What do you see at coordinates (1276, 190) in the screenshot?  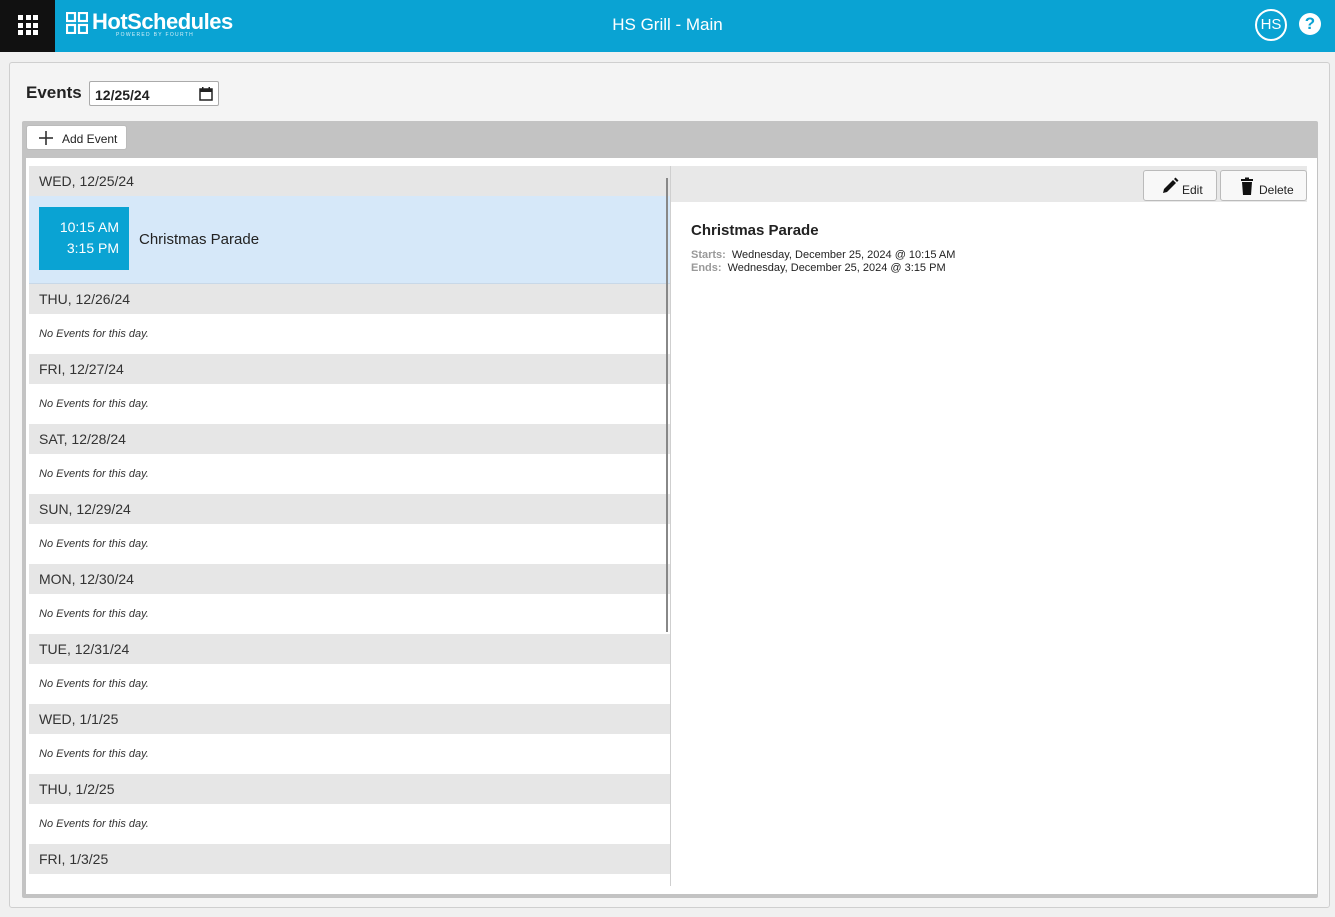 I see `delete-label: Delete` at bounding box center [1276, 190].